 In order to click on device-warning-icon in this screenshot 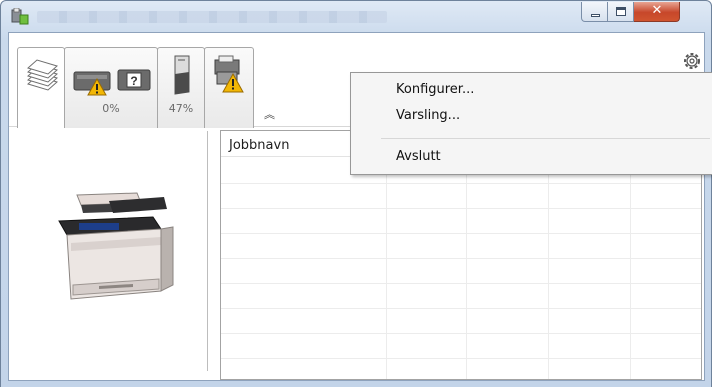, I will do `click(229, 74)`.